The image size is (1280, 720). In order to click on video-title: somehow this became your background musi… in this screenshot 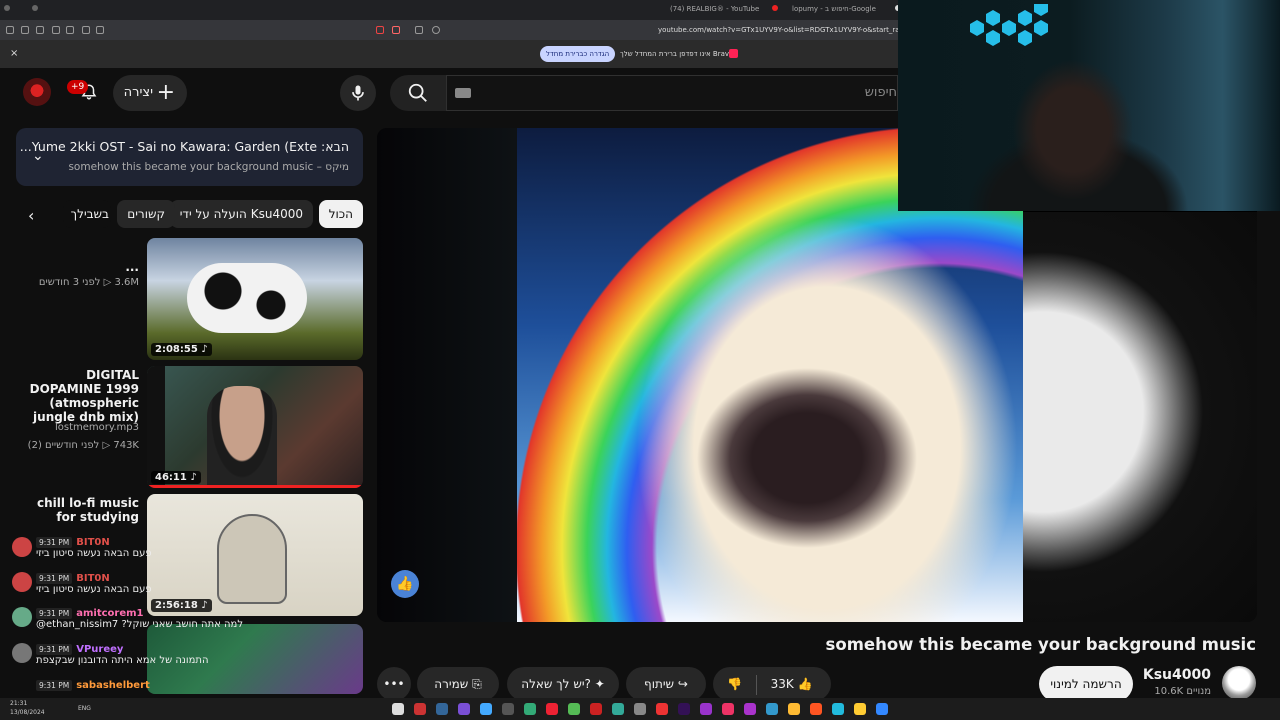, I will do `click(1040, 644)`.